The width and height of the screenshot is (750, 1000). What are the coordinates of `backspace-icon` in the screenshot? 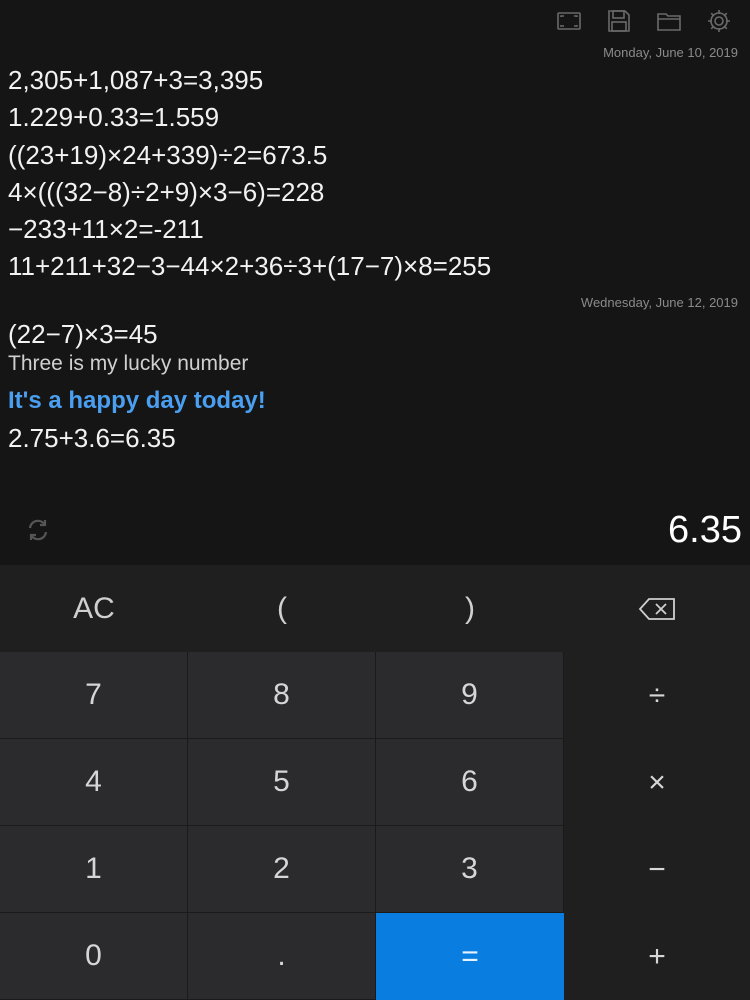 It's located at (656, 608).